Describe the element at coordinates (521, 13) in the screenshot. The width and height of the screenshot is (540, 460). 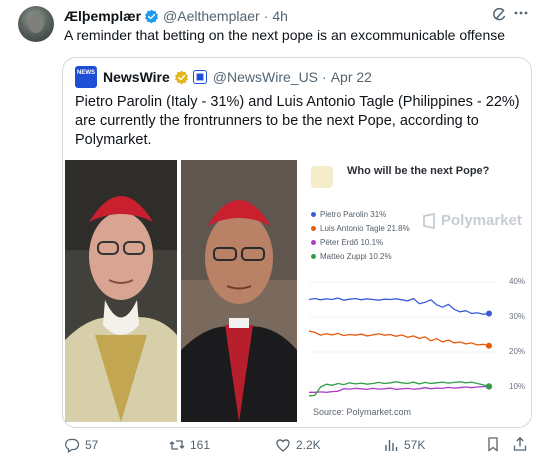
I see `more-options-icon` at that location.